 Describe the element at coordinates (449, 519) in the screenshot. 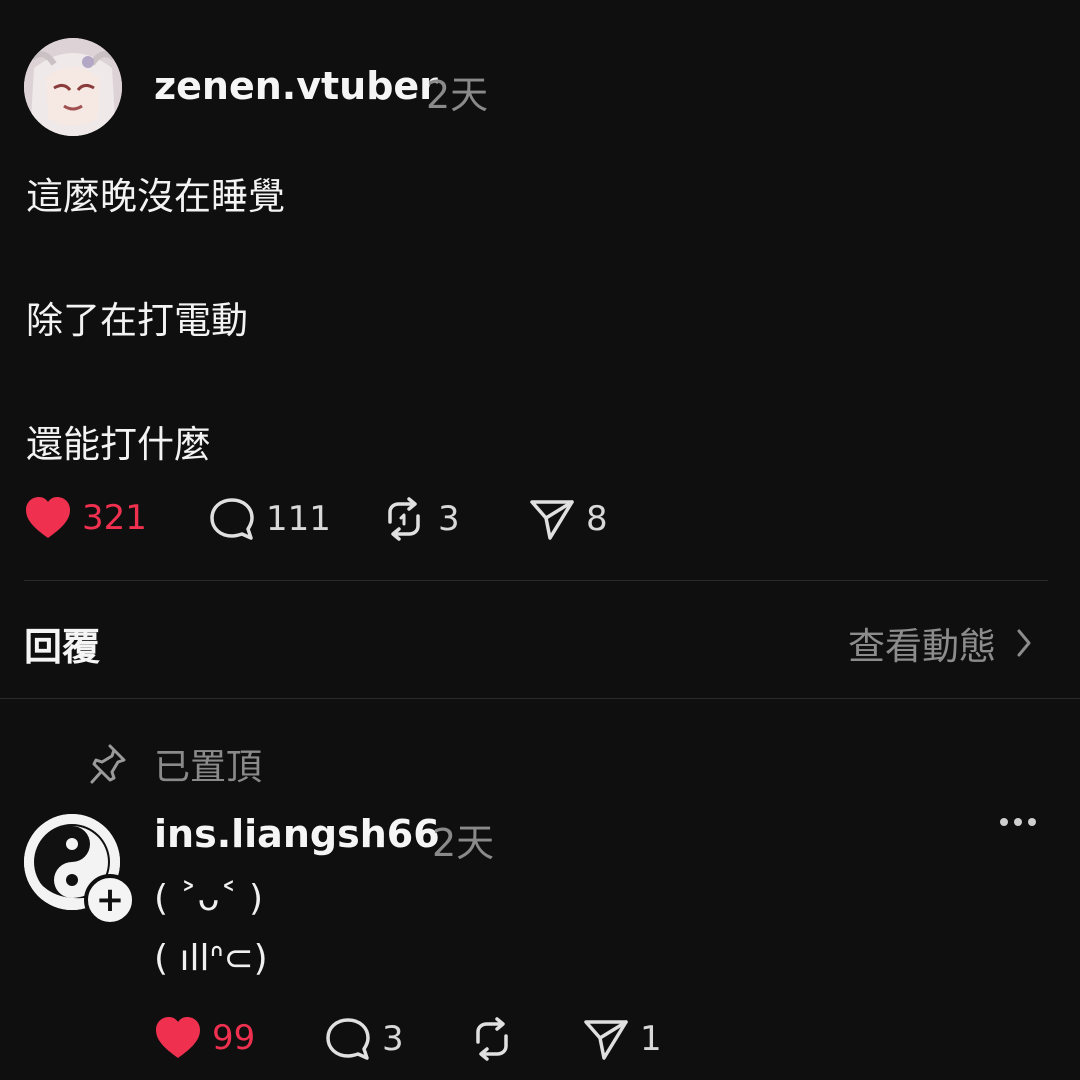

I see `repost-count: 3` at that location.